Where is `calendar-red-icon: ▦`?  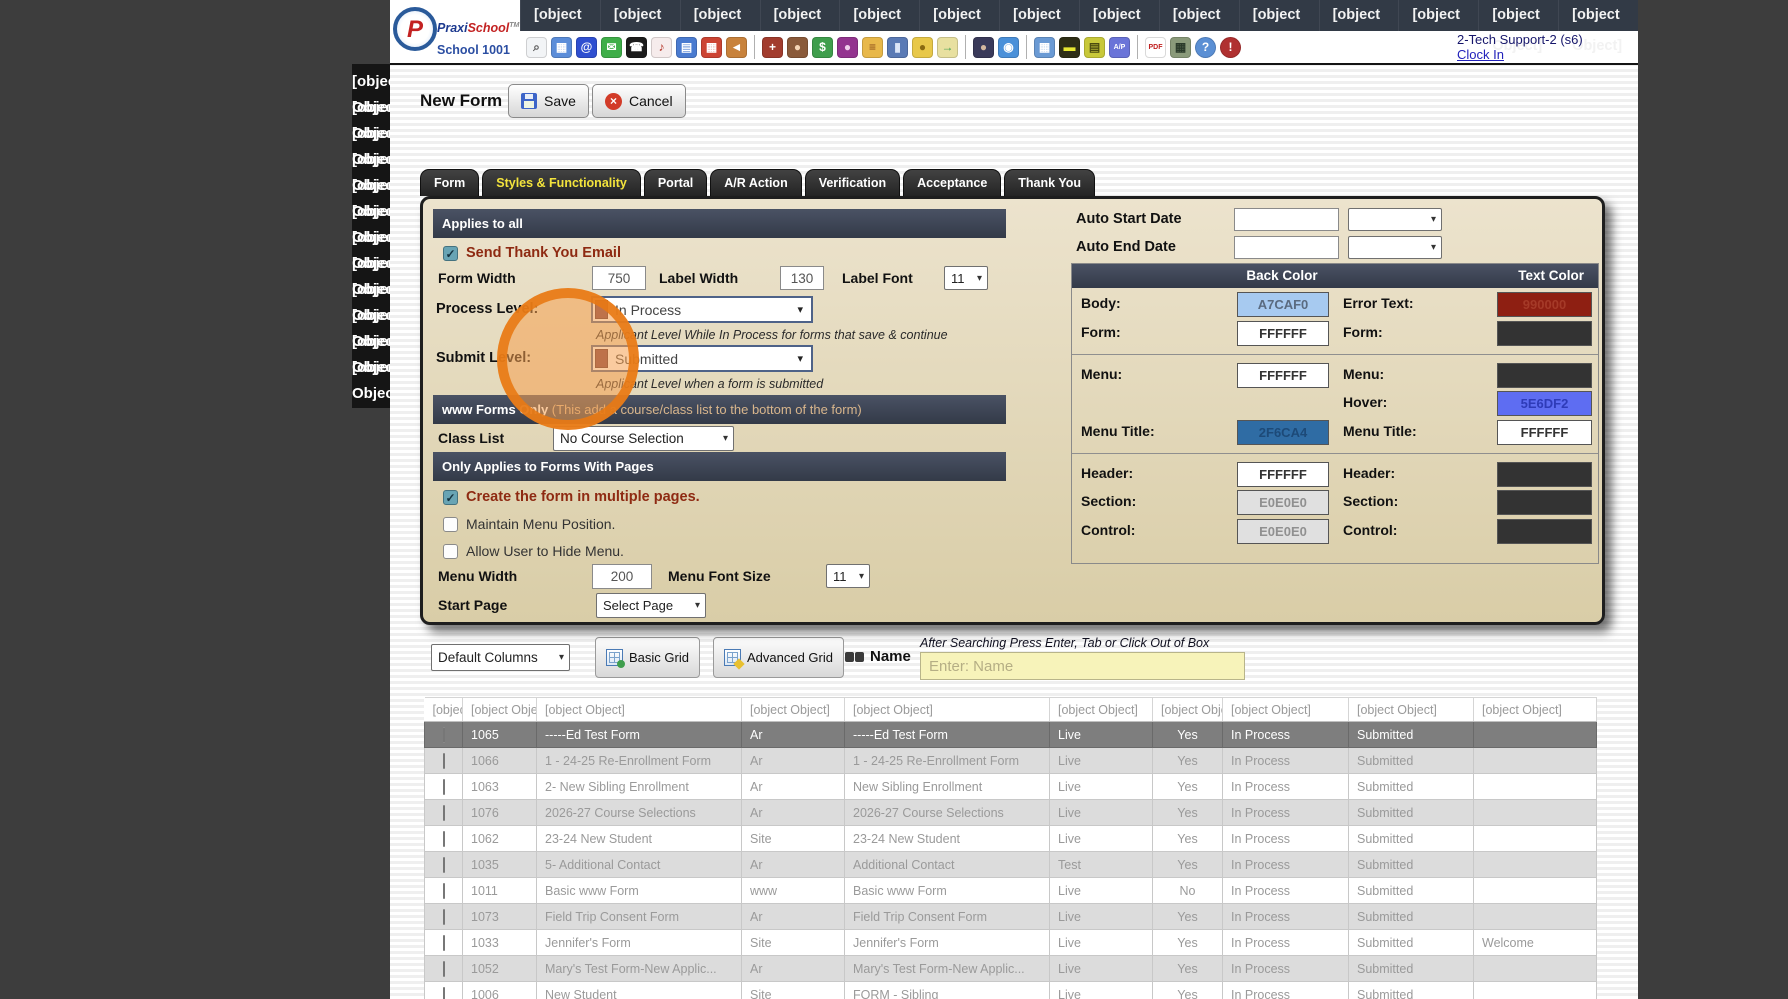
calendar-red-icon: ▦ is located at coordinates (711, 47).